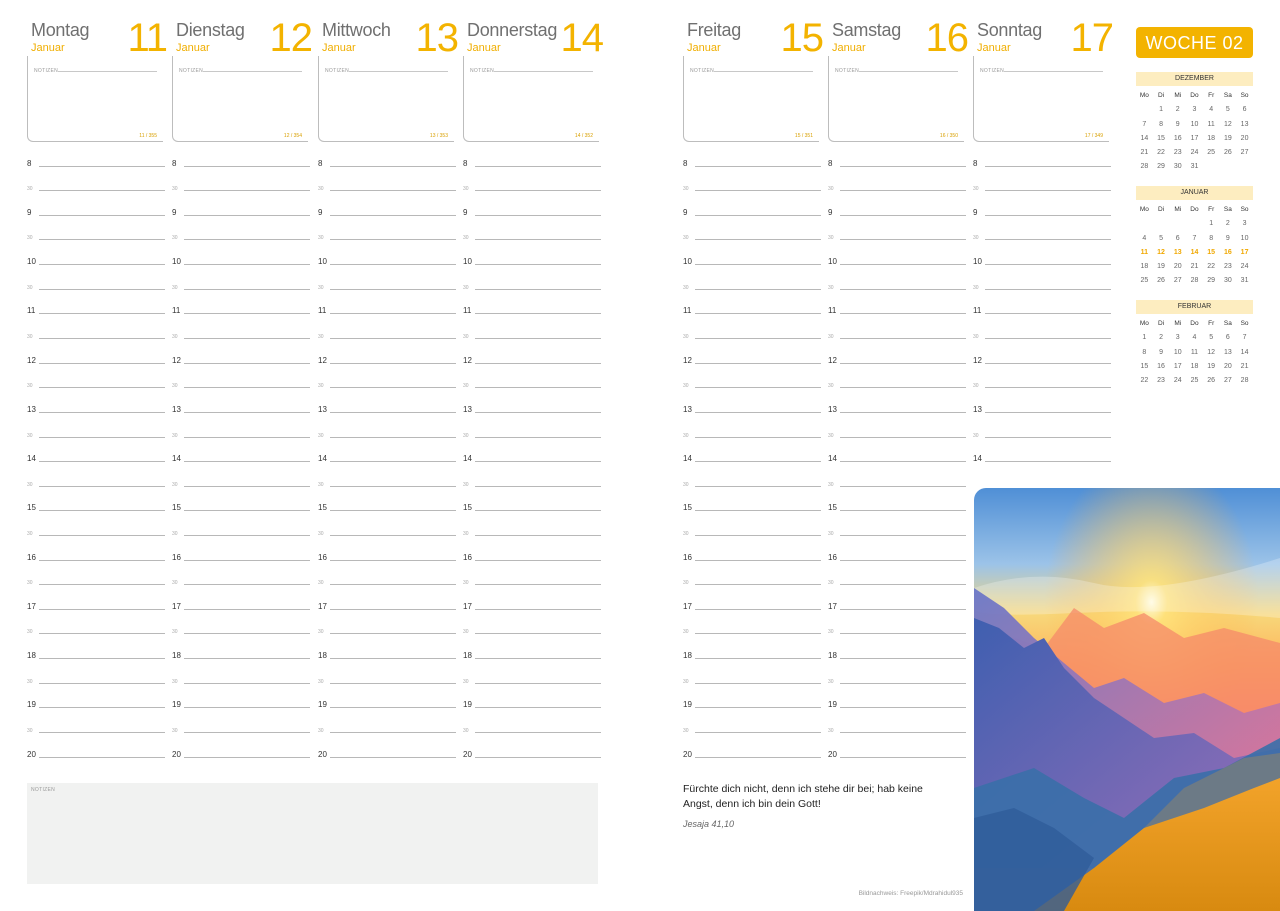 Image resolution: width=1280 pixels, height=911 pixels. Describe the element at coordinates (1161, 338) in the screenshot. I see `calendar-day: 2` at that location.